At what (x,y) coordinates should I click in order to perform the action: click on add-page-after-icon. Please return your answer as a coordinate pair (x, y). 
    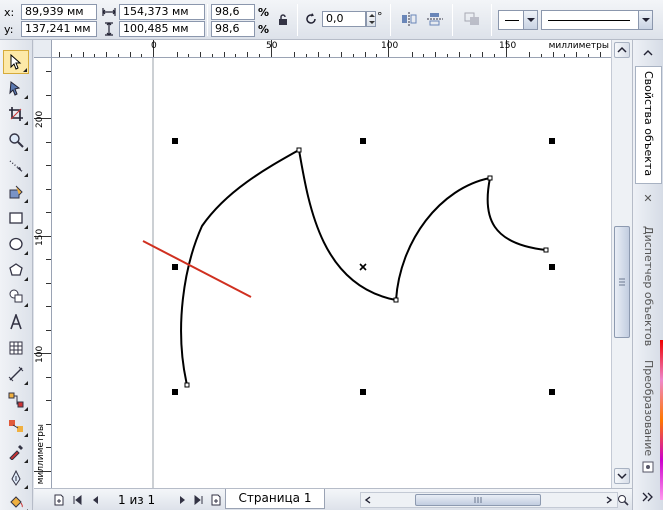
    Looking at the image, I should click on (216, 500).